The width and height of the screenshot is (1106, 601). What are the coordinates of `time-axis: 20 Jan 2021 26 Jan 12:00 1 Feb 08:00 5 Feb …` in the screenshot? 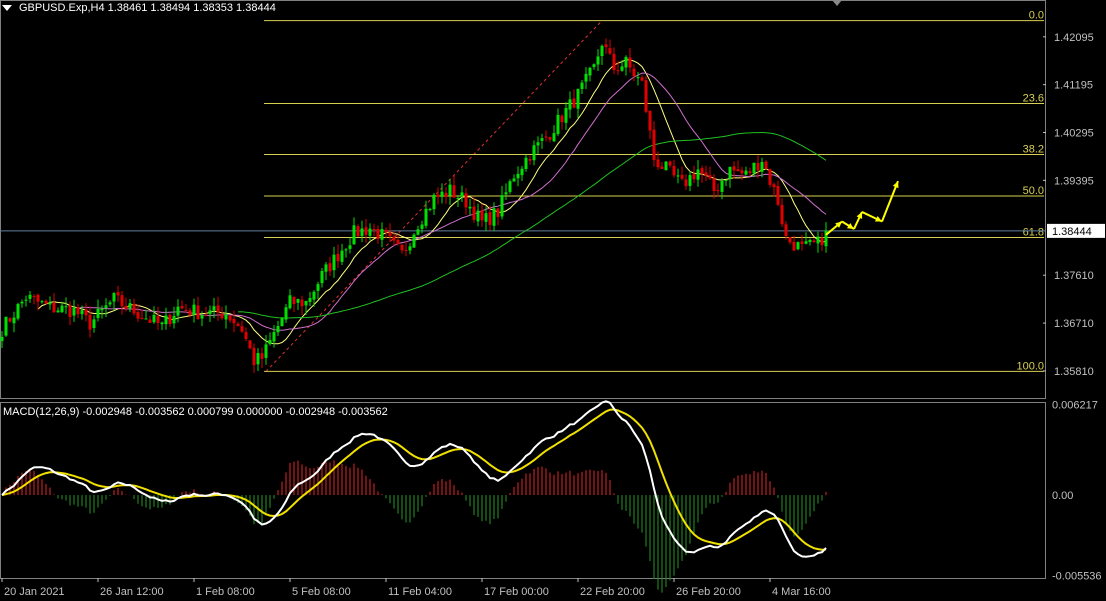 It's located at (416, 588).